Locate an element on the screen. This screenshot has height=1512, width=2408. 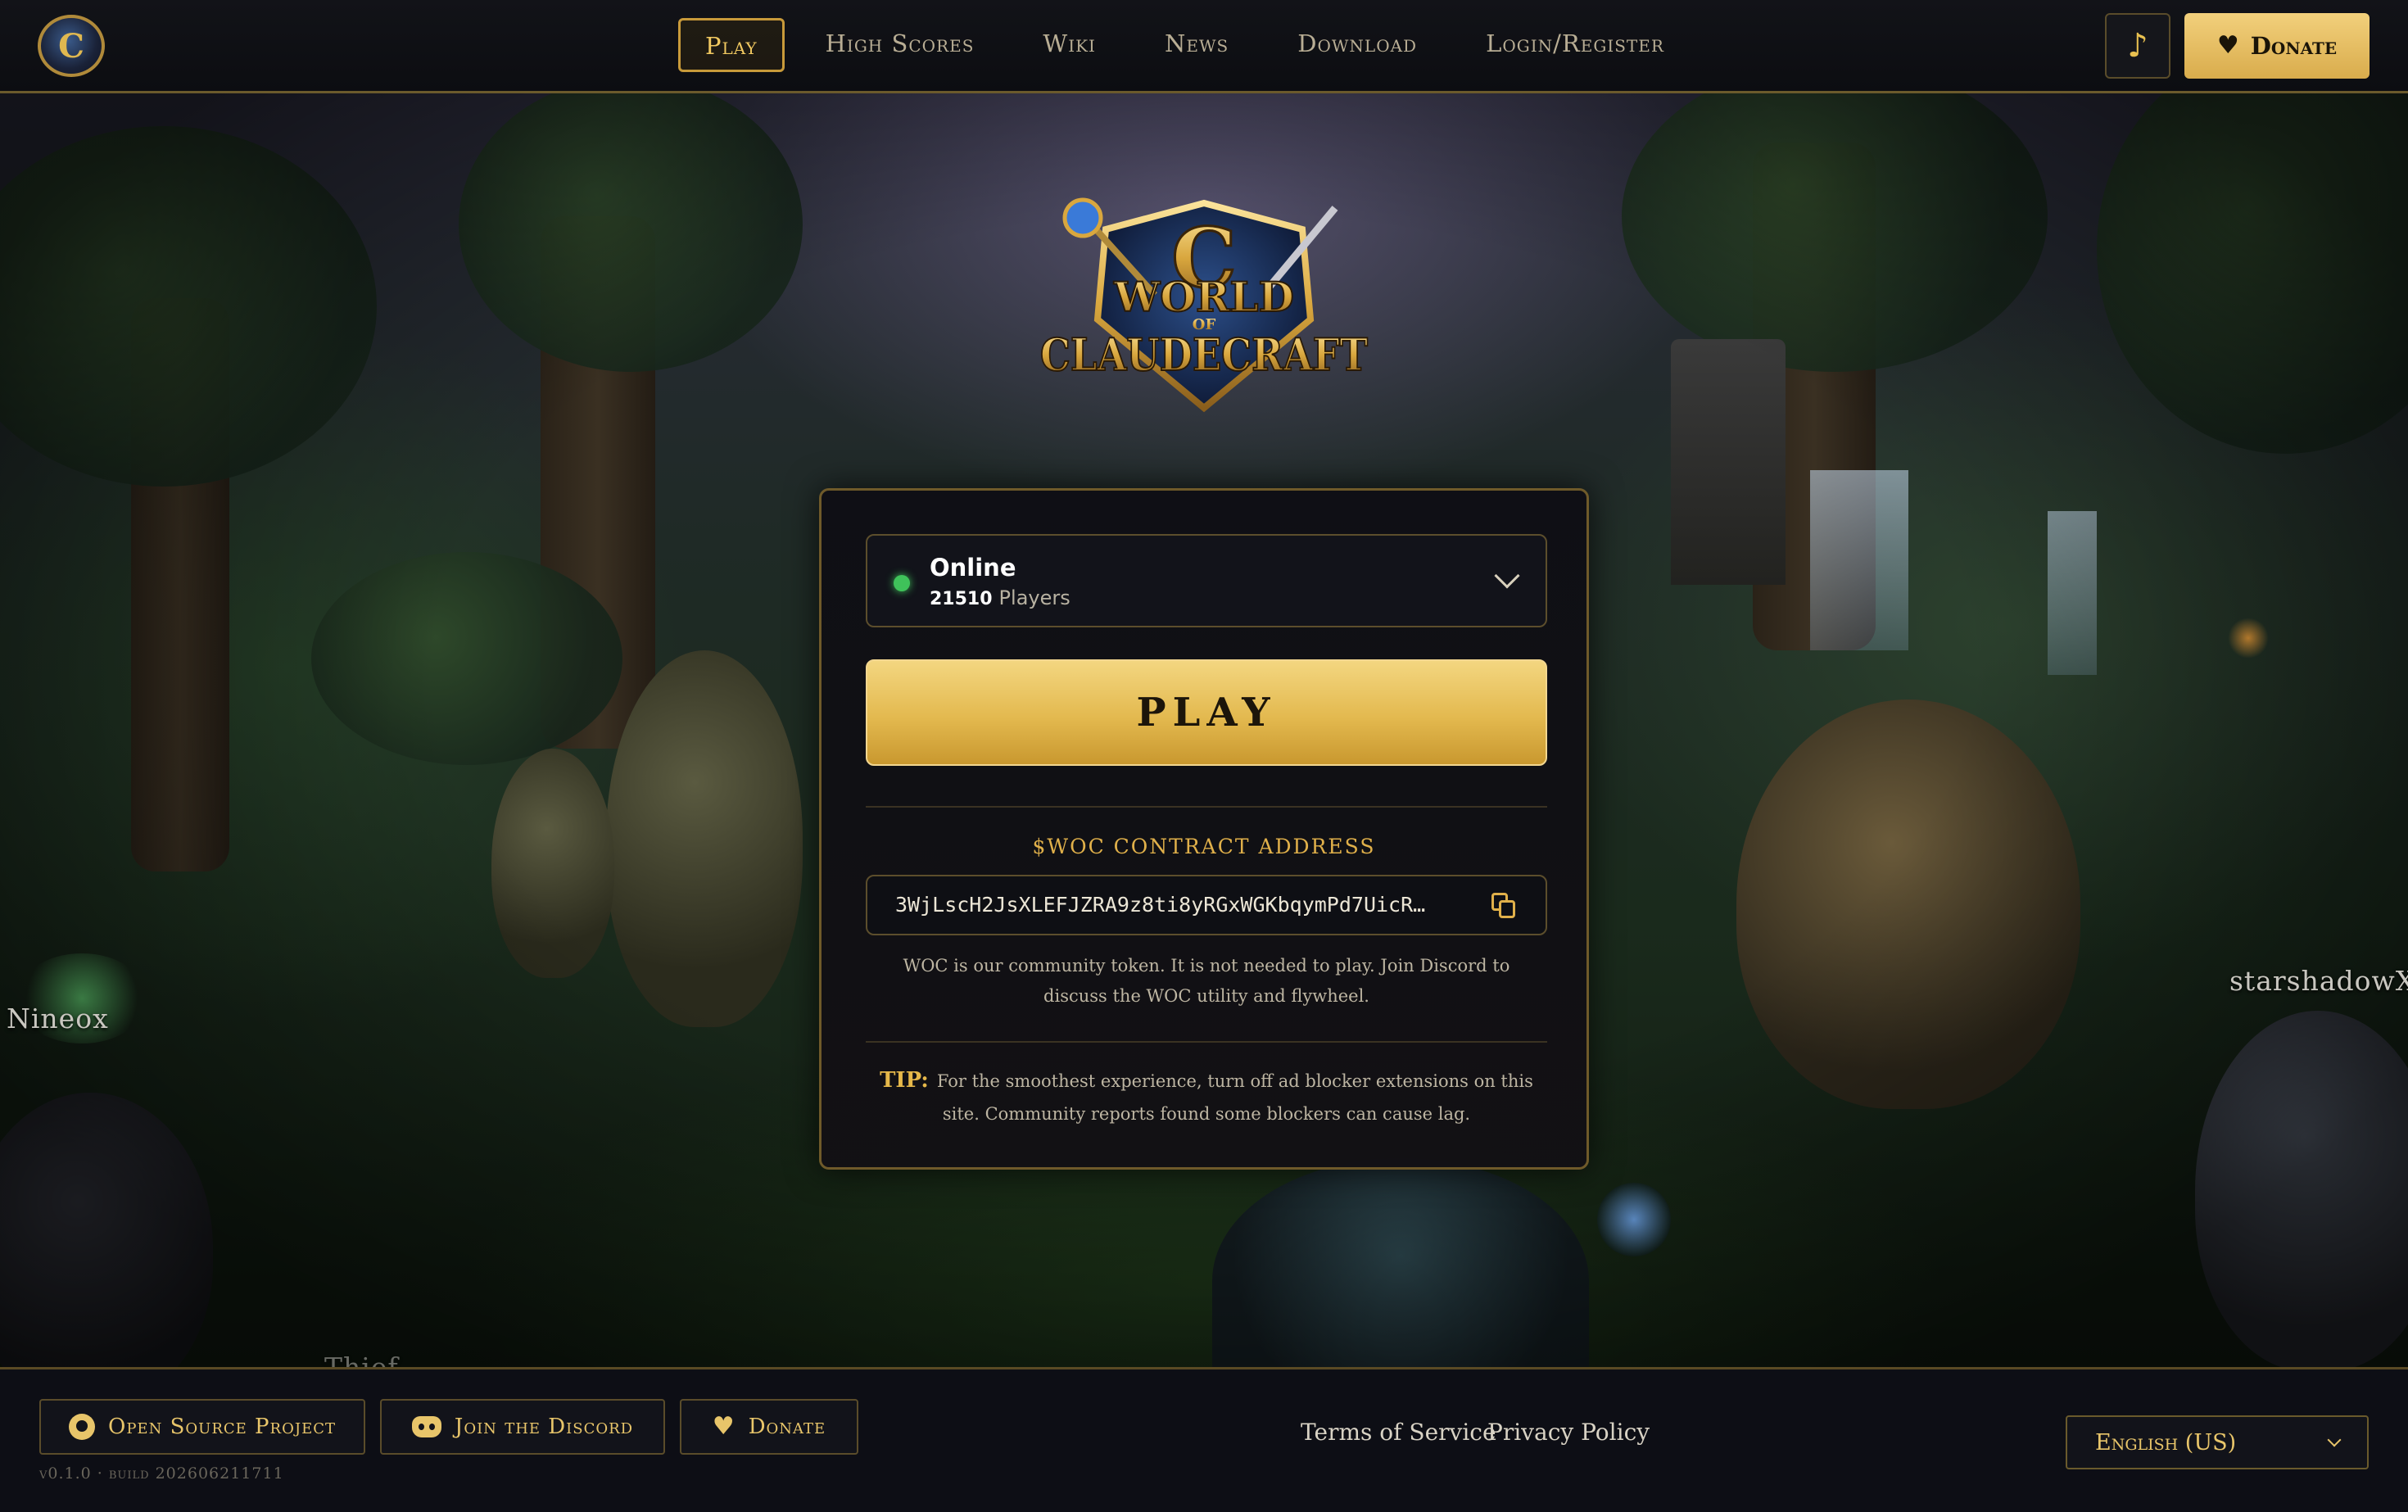
contract-title: $WOC CONTRACT ADDRESS is located at coordinates (1204, 847).